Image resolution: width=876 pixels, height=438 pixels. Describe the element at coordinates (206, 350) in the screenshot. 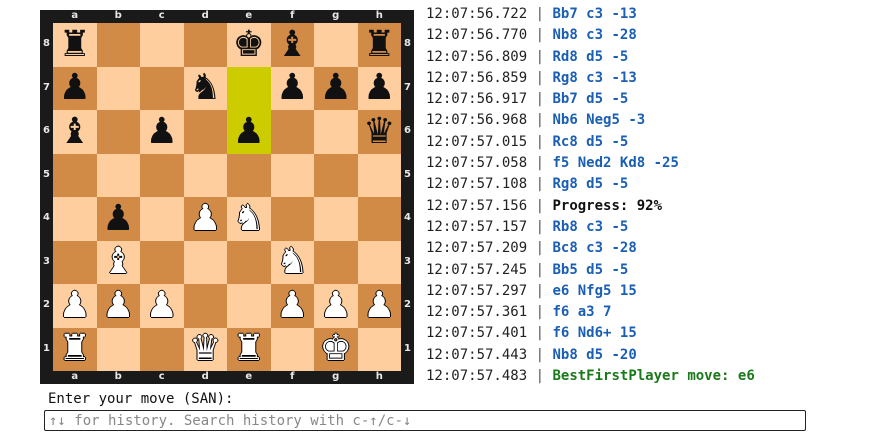

I see `white-queen-icon: ♛` at that location.